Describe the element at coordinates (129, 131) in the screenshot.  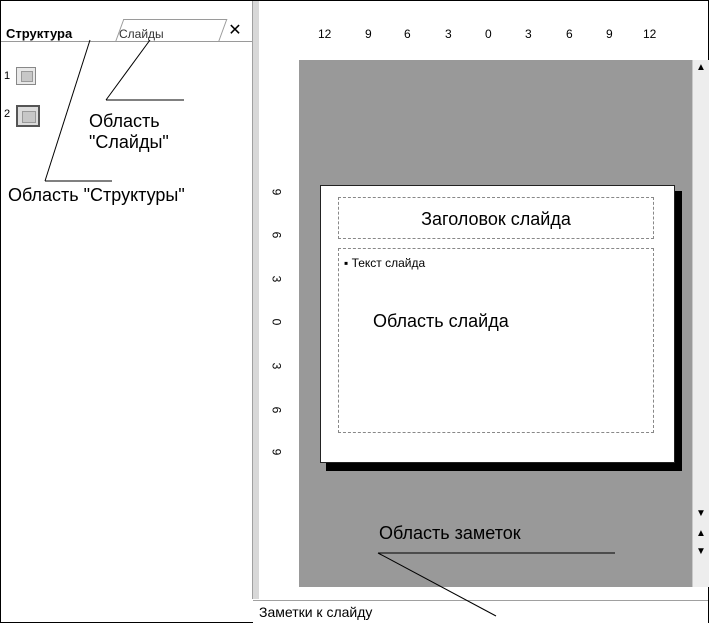
I see `callout-slides-area: Область "Слайды"` at that location.